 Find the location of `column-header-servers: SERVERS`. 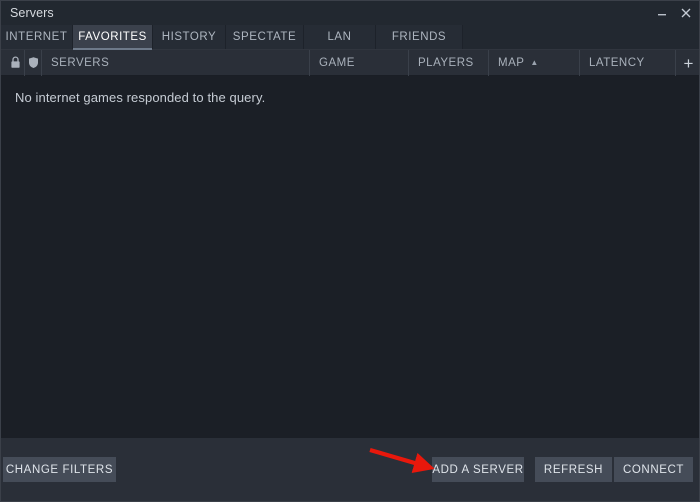

column-header-servers: SERVERS is located at coordinates (175, 62).